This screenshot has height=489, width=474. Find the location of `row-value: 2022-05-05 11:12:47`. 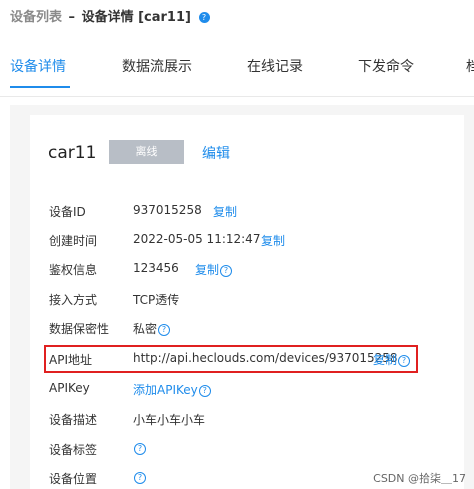

row-value: 2022-05-05 11:12:47 is located at coordinates (197, 239).